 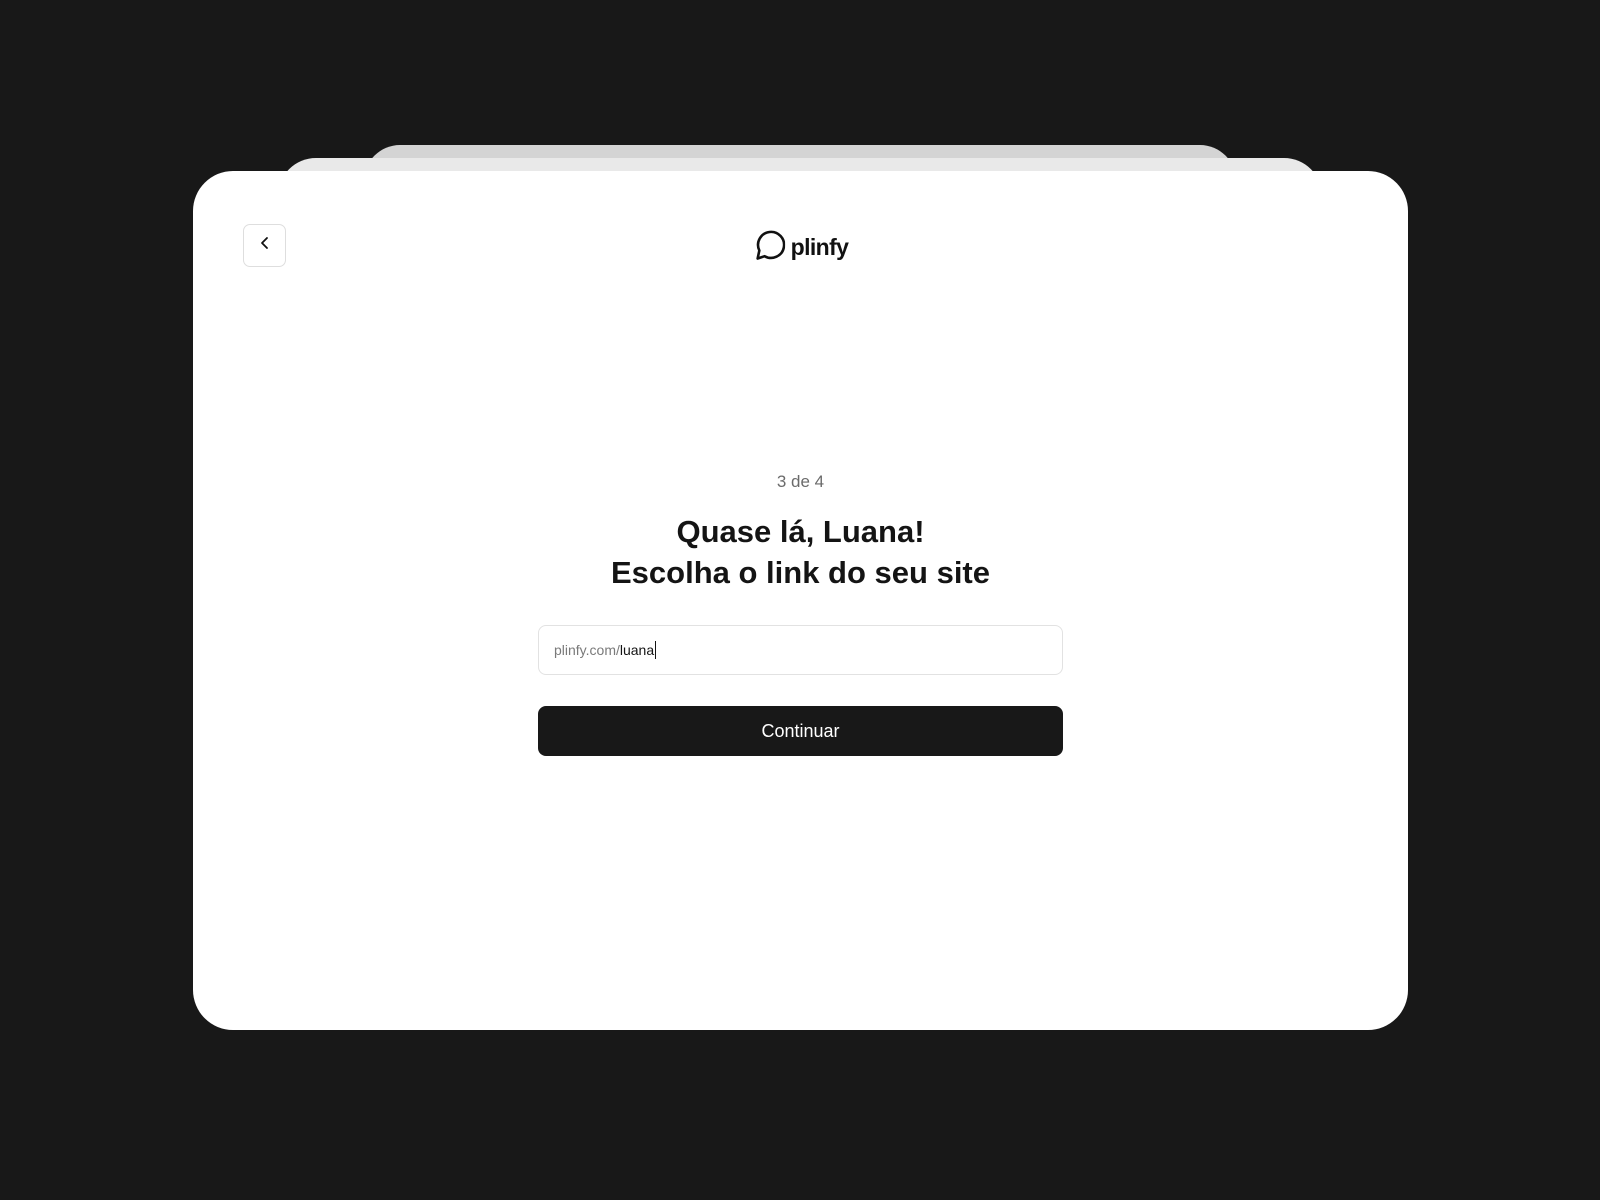 What do you see at coordinates (800, 731) in the screenshot?
I see `continue-button: Continuar` at bounding box center [800, 731].